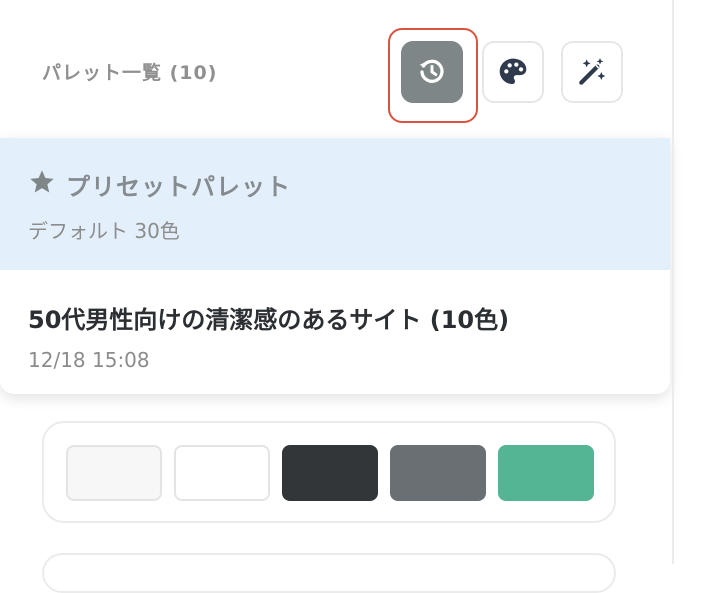 This screenshot has height=593, width=702. I want to click on history-item-timestamp: 12/18 15:08, so click(89, 360).